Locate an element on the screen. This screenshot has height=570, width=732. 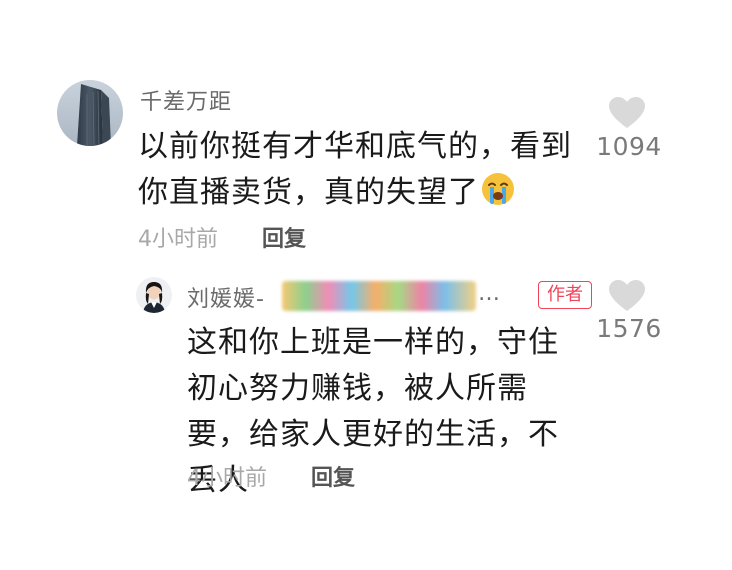
comment-timestamp: 4小时前 is located at coordinates (178, 239).